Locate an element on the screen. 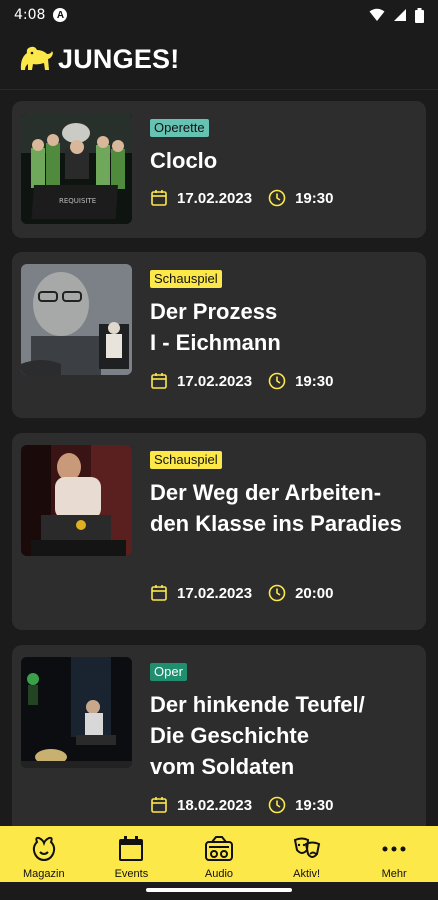 The image size is (438, 900). nav-item-mehr: Mehr is located at coordinates (394, 854).